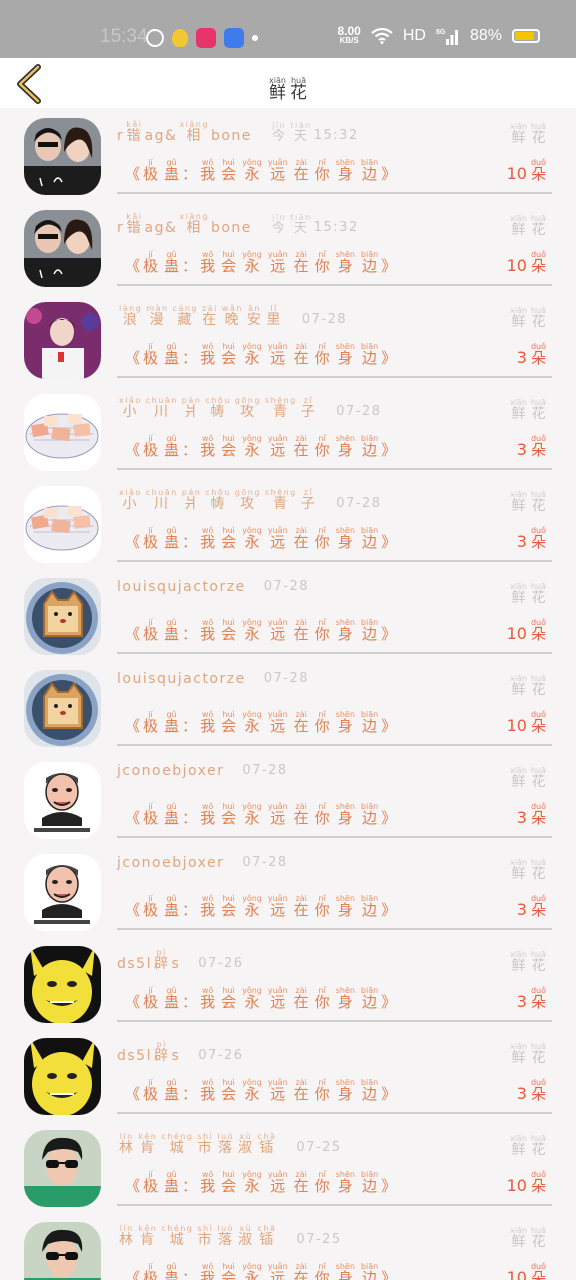  Describe the element at coordinates (247, 400) in the screenshot. I see `pinyin: gōng` at that location.